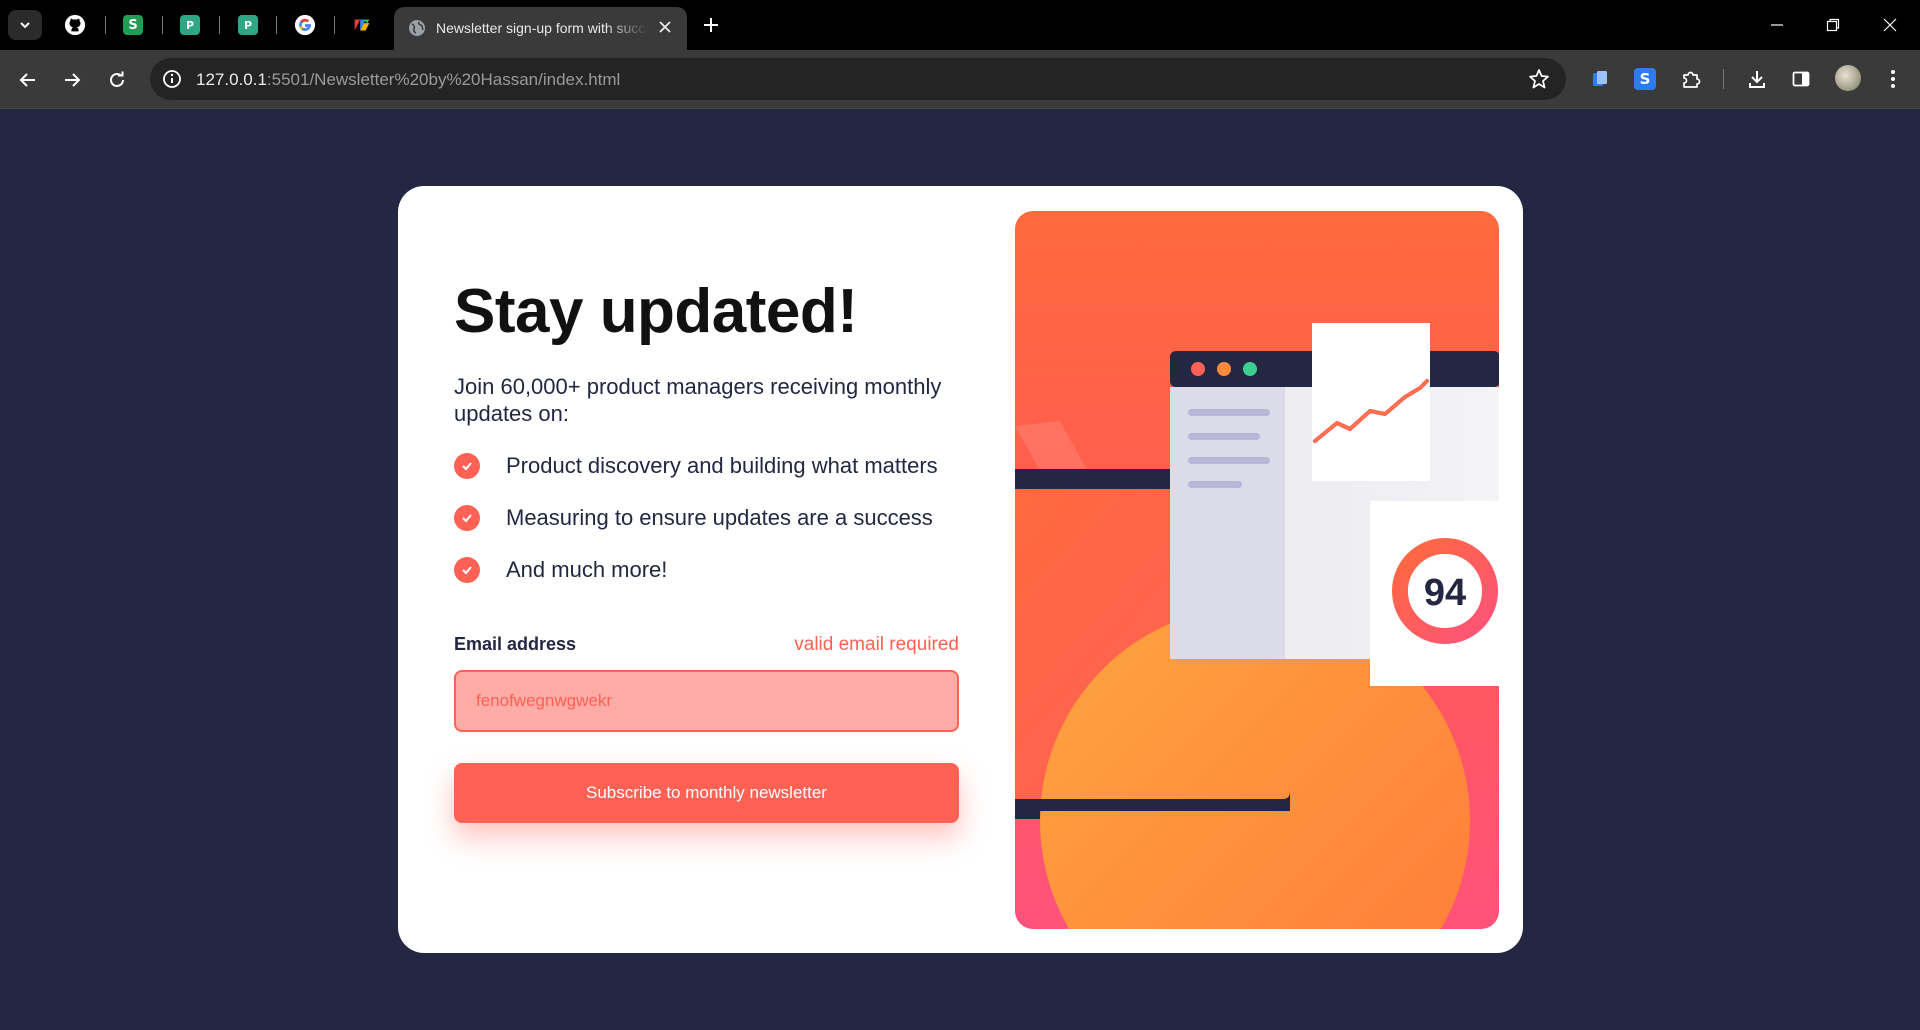  What do you see at coordinates (1539, 79) in the screenshot?
I see `star-icon` at bounding box center [1539, 79].